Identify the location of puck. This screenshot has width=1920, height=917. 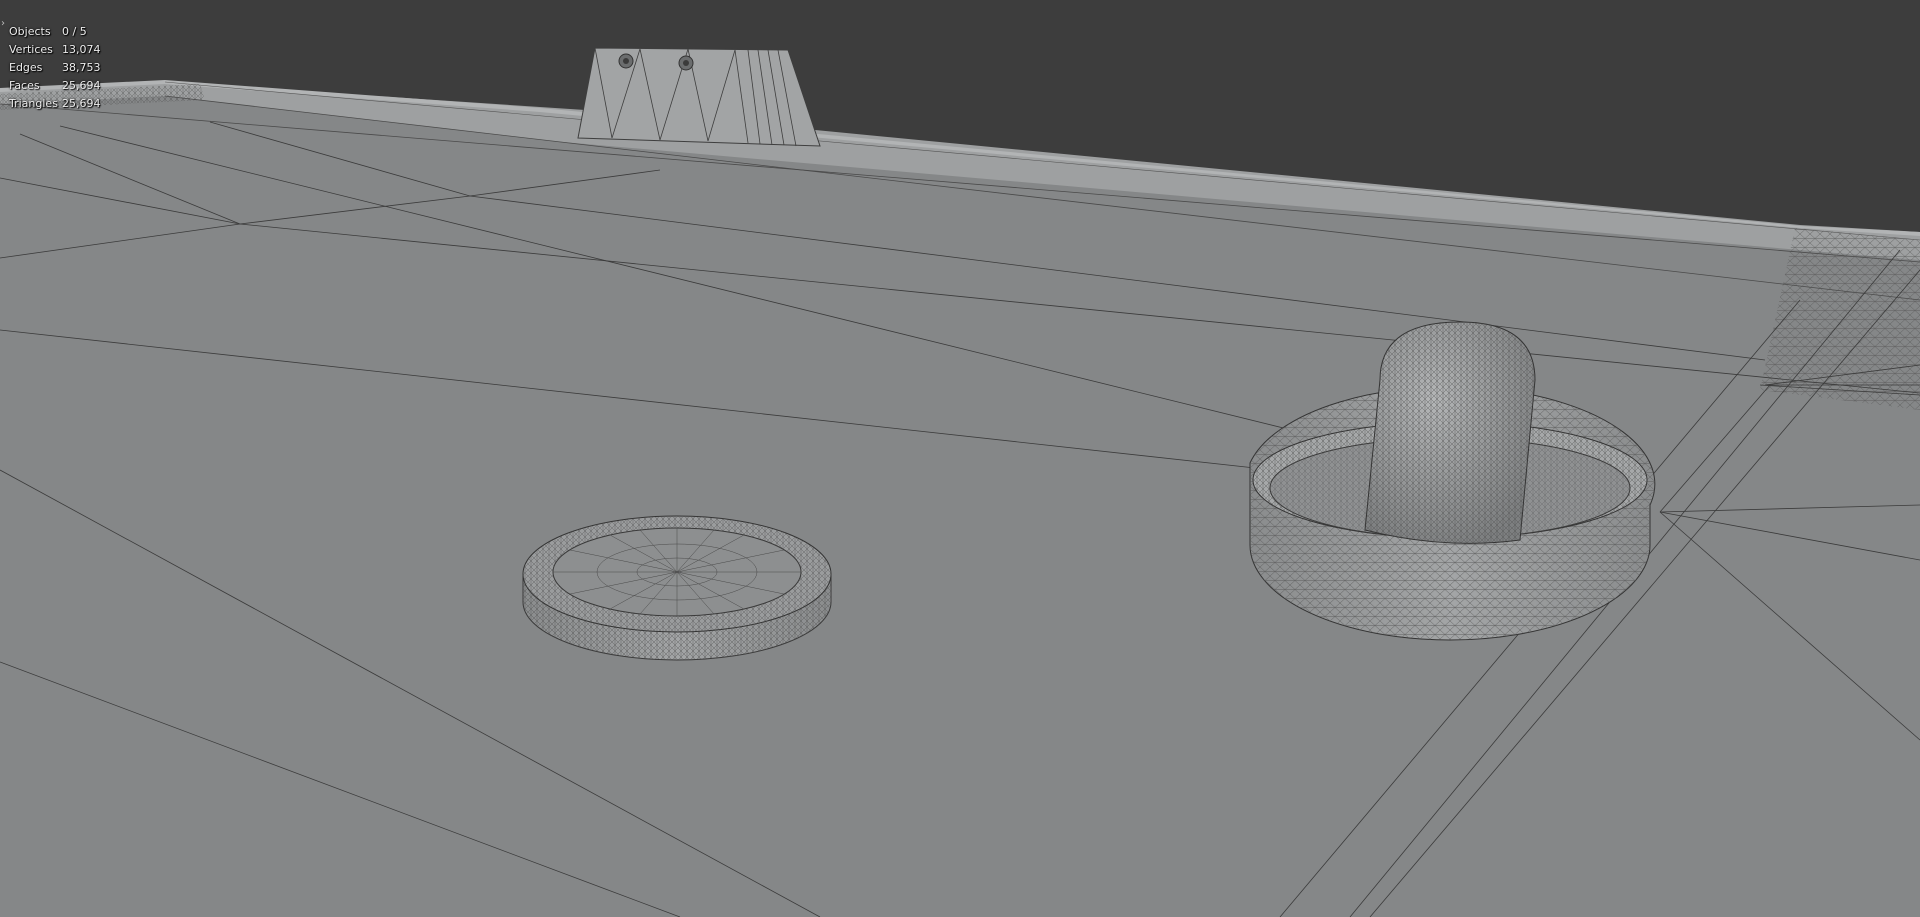
(677, 588).